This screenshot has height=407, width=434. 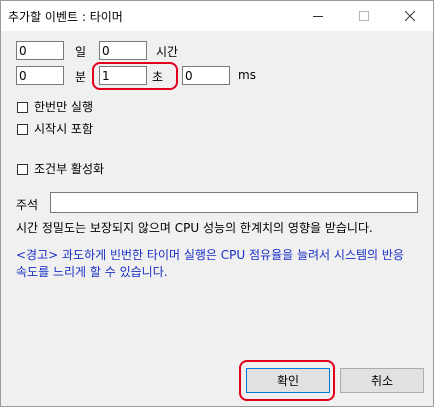 What do you see at coordinates (123, 50) in the screenshot?
I see `hours-input` at bounding box center [123, 50].